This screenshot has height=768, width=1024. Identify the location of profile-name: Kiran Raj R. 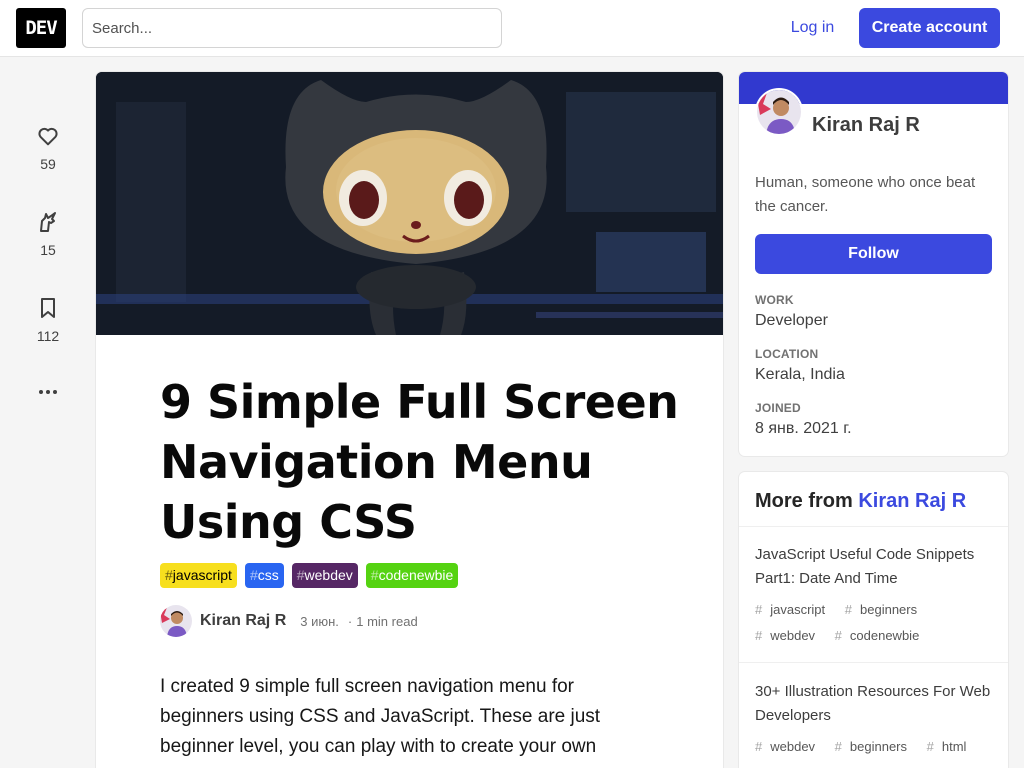
(866, 125).